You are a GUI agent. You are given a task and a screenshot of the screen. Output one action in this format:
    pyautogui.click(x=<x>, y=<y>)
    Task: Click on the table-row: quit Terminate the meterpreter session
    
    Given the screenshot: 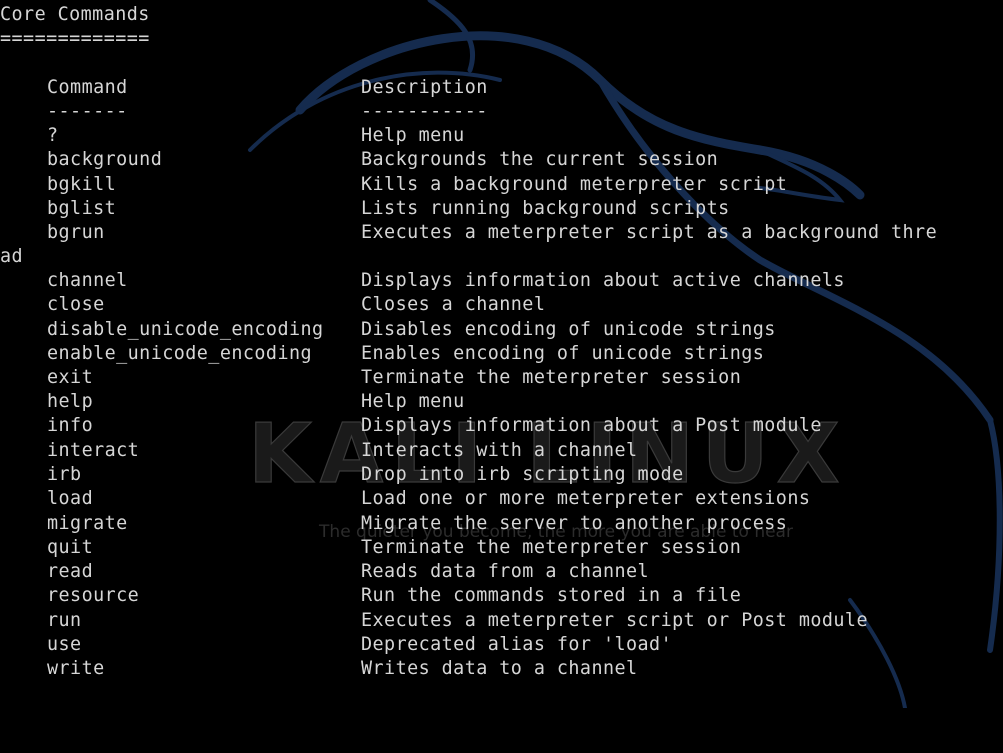 What is the action you would take?
    pyautogui.click(x=370, y=548)
    